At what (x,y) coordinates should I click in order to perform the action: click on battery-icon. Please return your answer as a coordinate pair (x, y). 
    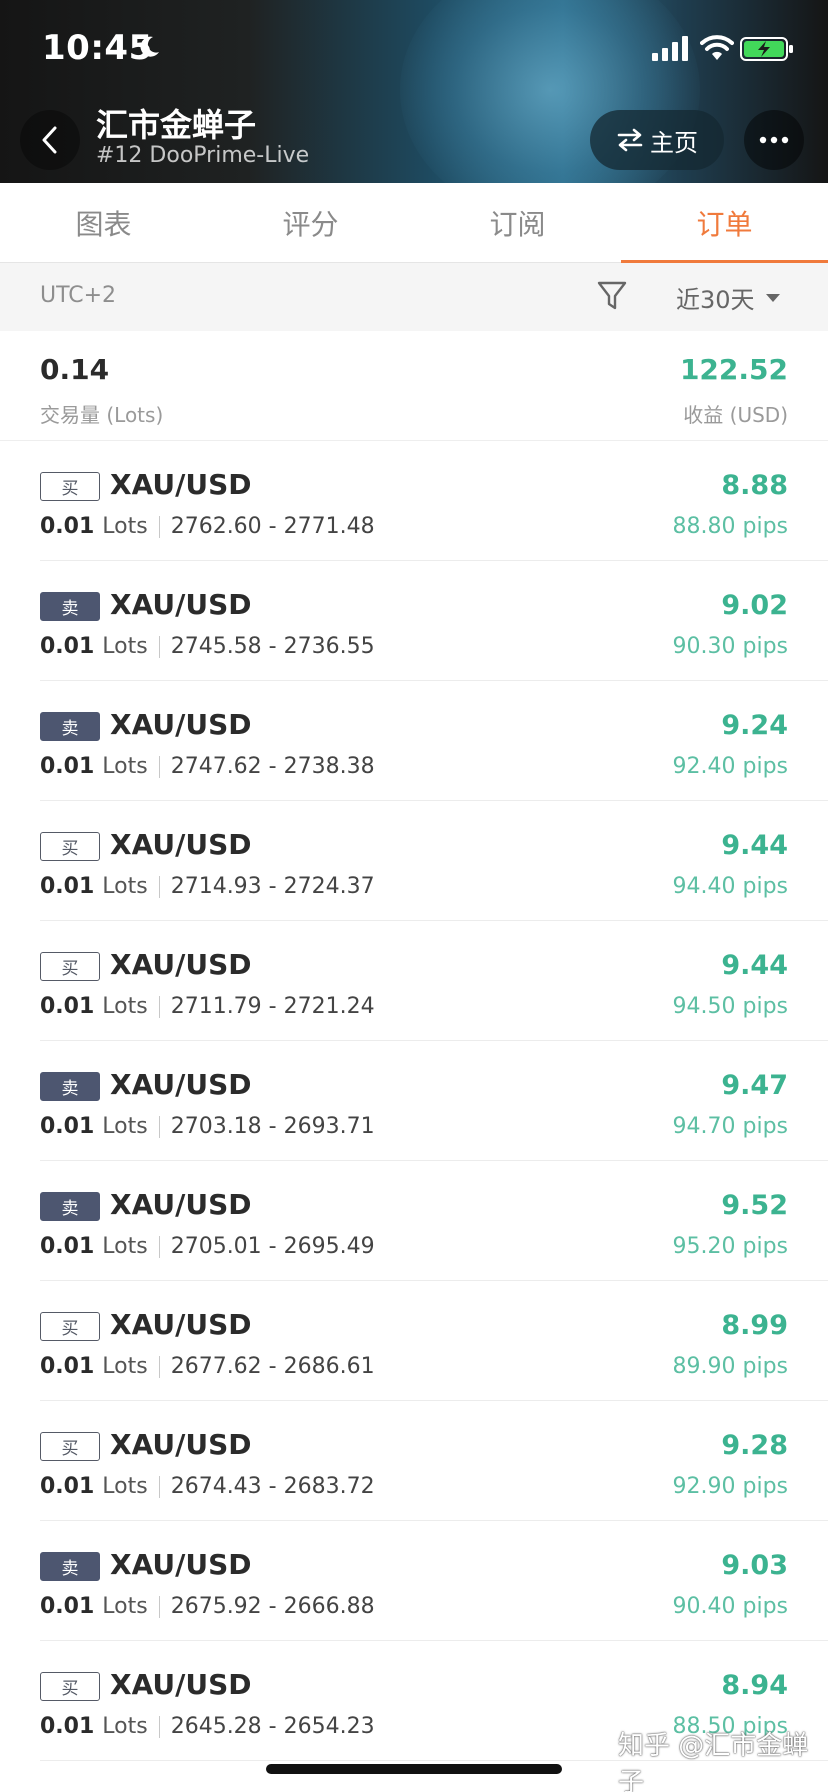
    Looking at the image, I should click on (766, 49).